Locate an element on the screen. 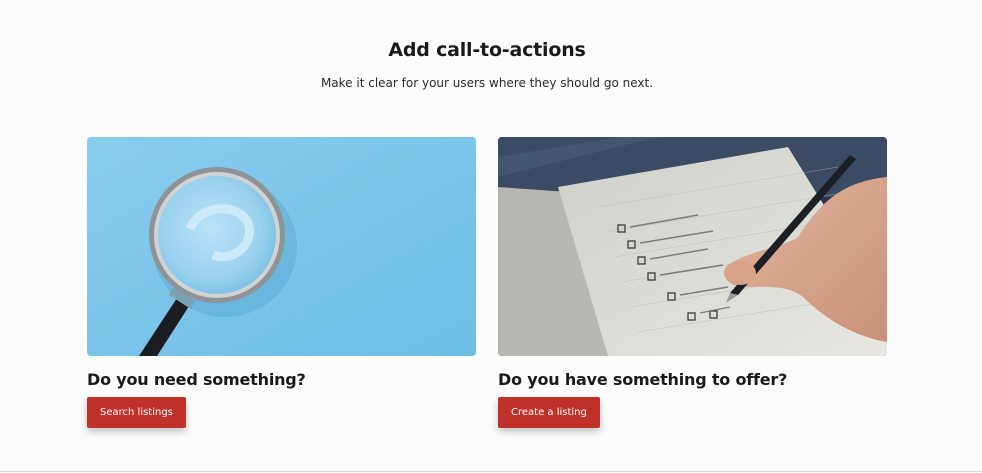 The image size is (982, 473). bottom-divider is located at coordinates (491, 471).